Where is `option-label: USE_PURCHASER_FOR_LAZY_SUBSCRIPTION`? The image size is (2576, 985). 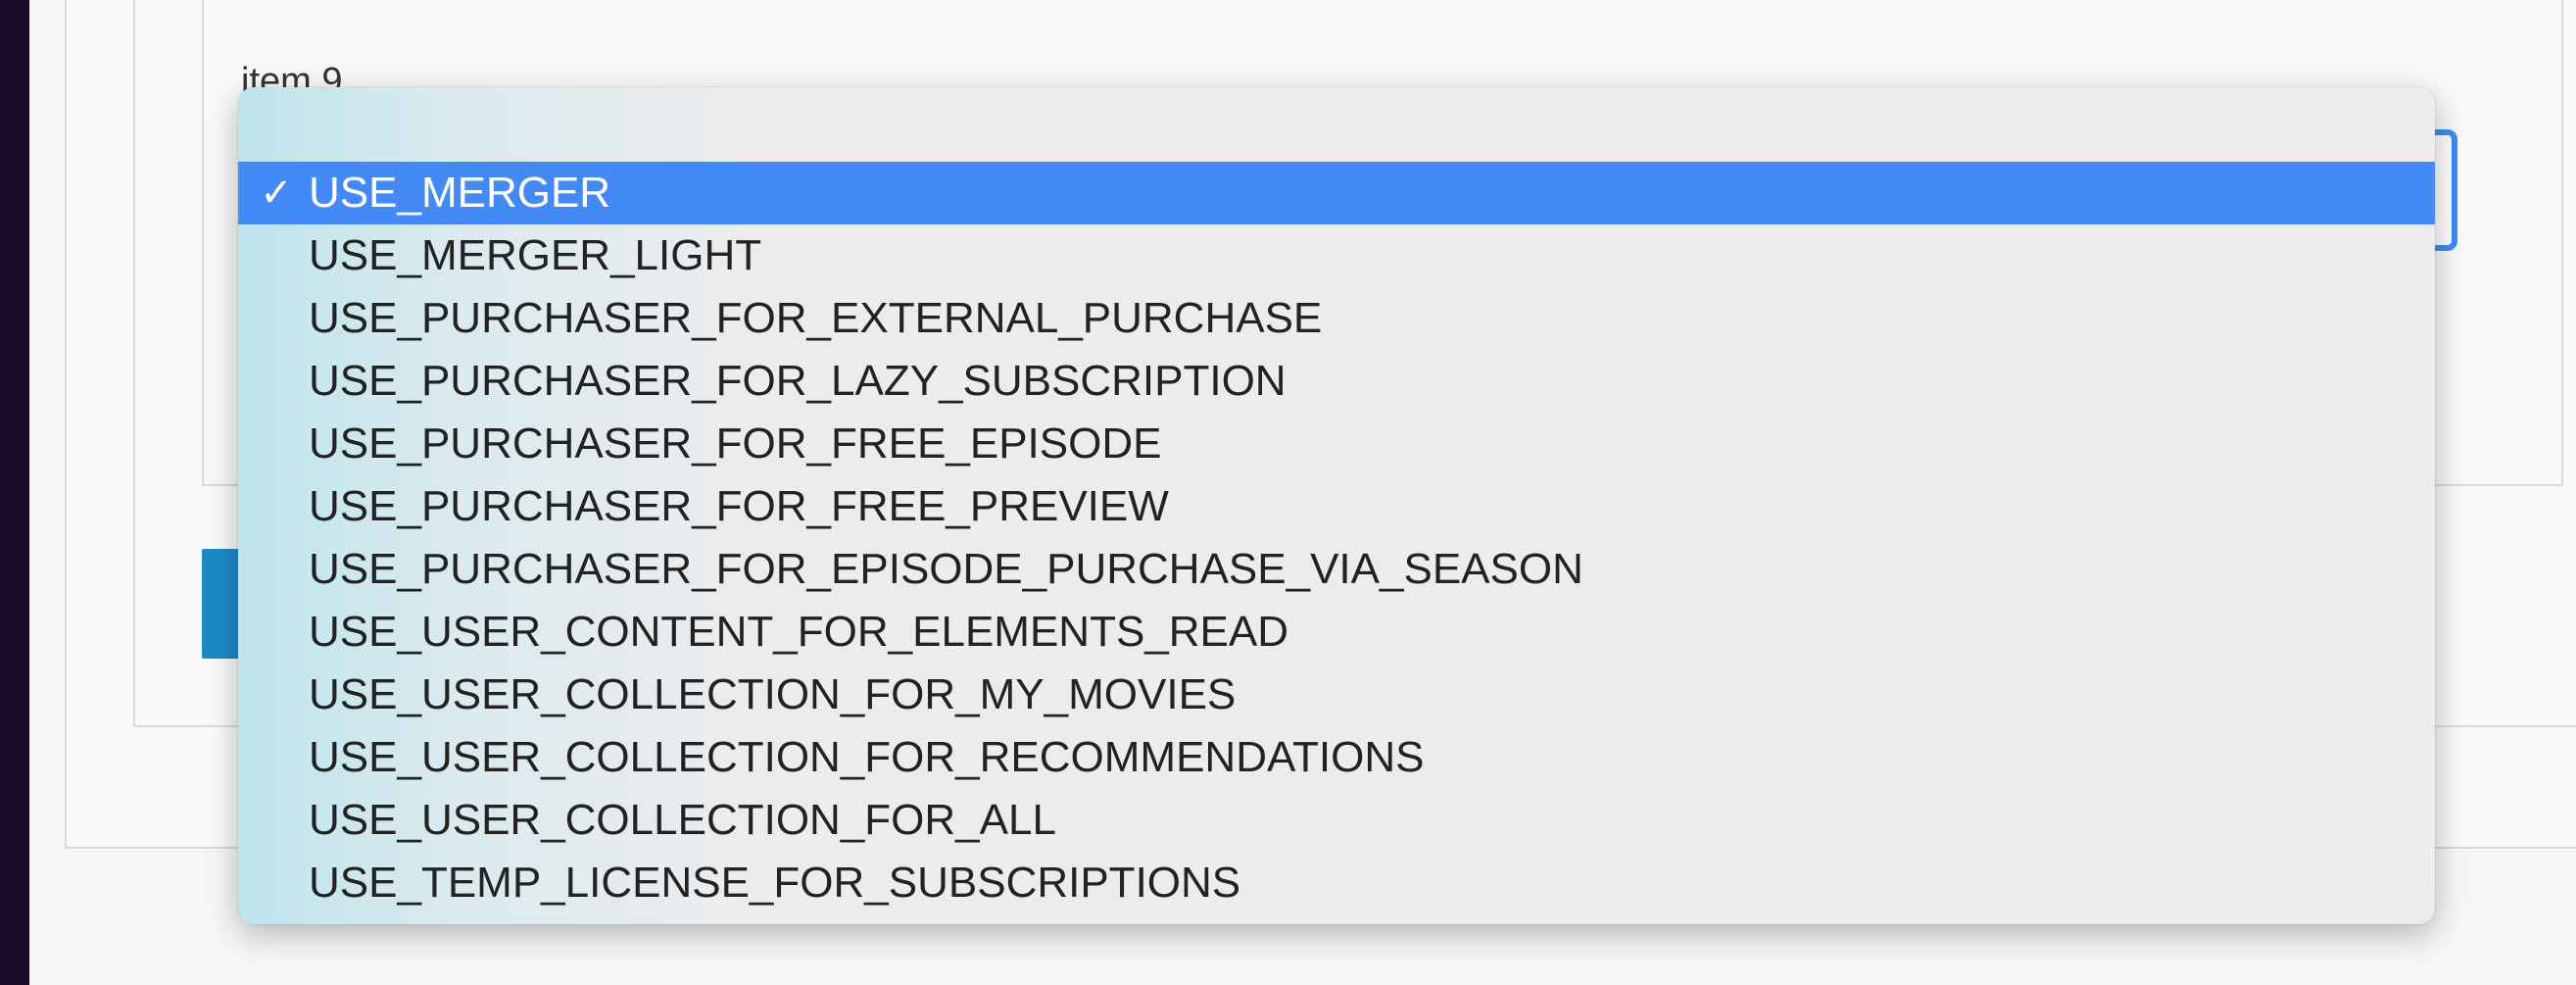 option-label: USE_PURCHASER_FOR_LAZY_SUBSCRIPTION is located at coordinates (798, 381).